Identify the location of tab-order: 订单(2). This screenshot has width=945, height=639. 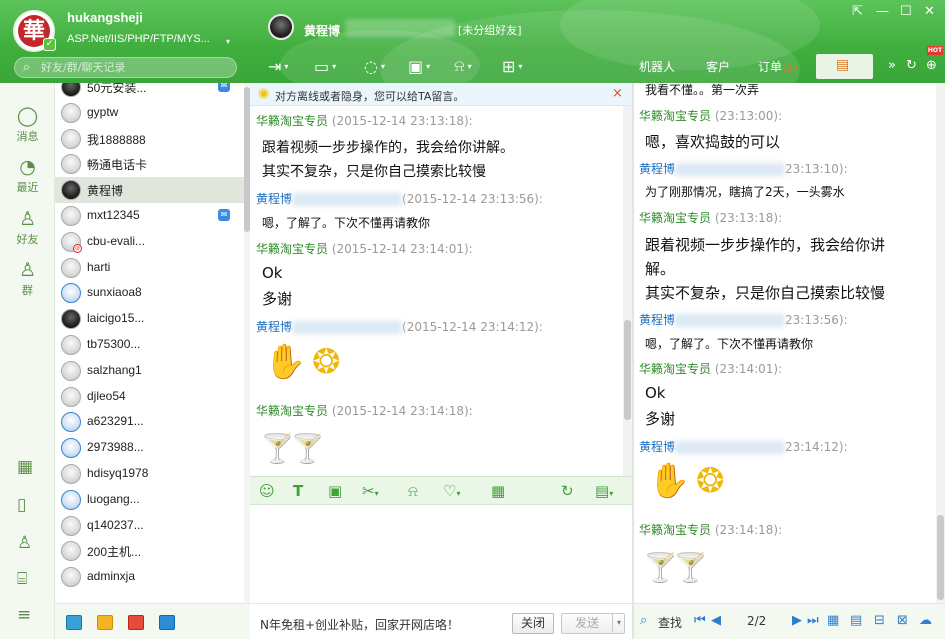
(778, 66).